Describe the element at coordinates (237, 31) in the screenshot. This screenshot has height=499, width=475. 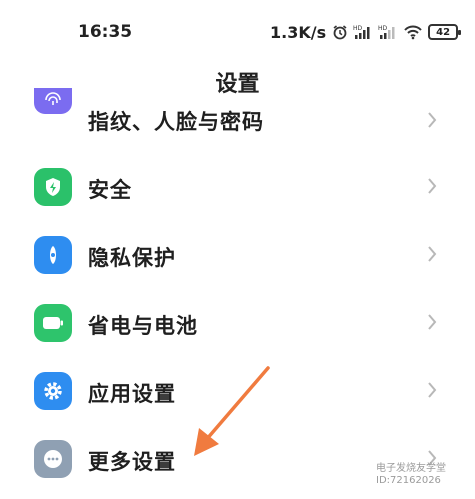
I see `status-bar: 16:35 1.3K/s HD HD 42` at that location.